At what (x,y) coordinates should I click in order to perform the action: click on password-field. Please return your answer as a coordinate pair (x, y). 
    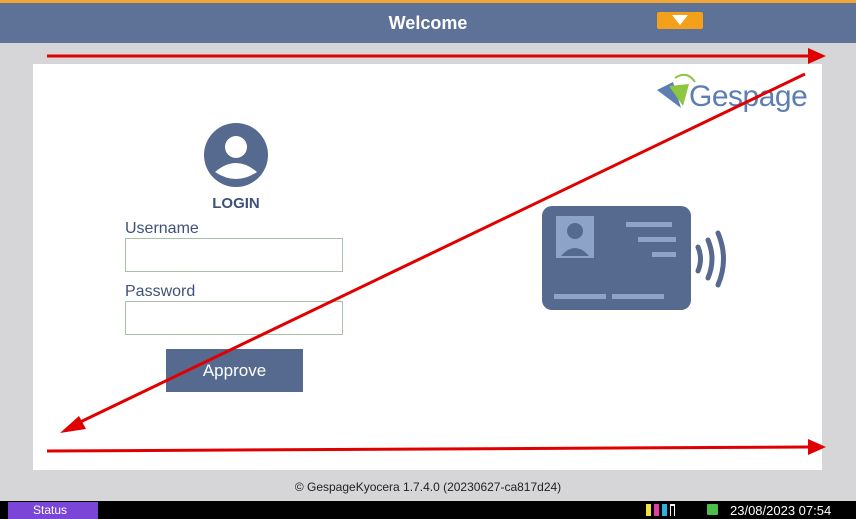
    Looking at the image, I should click on (234, 318).